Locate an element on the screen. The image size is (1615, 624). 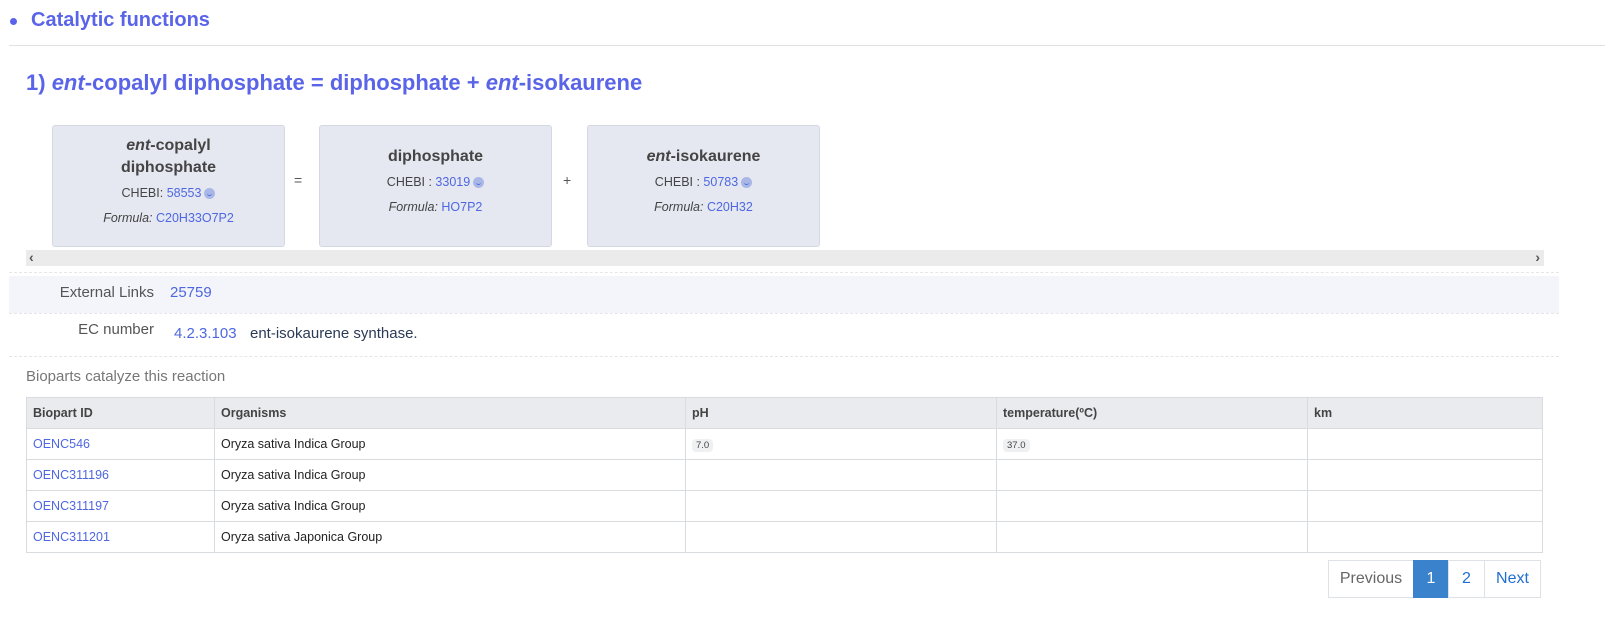
ph-badge: 7.0 is located at coordinates (703, 445).